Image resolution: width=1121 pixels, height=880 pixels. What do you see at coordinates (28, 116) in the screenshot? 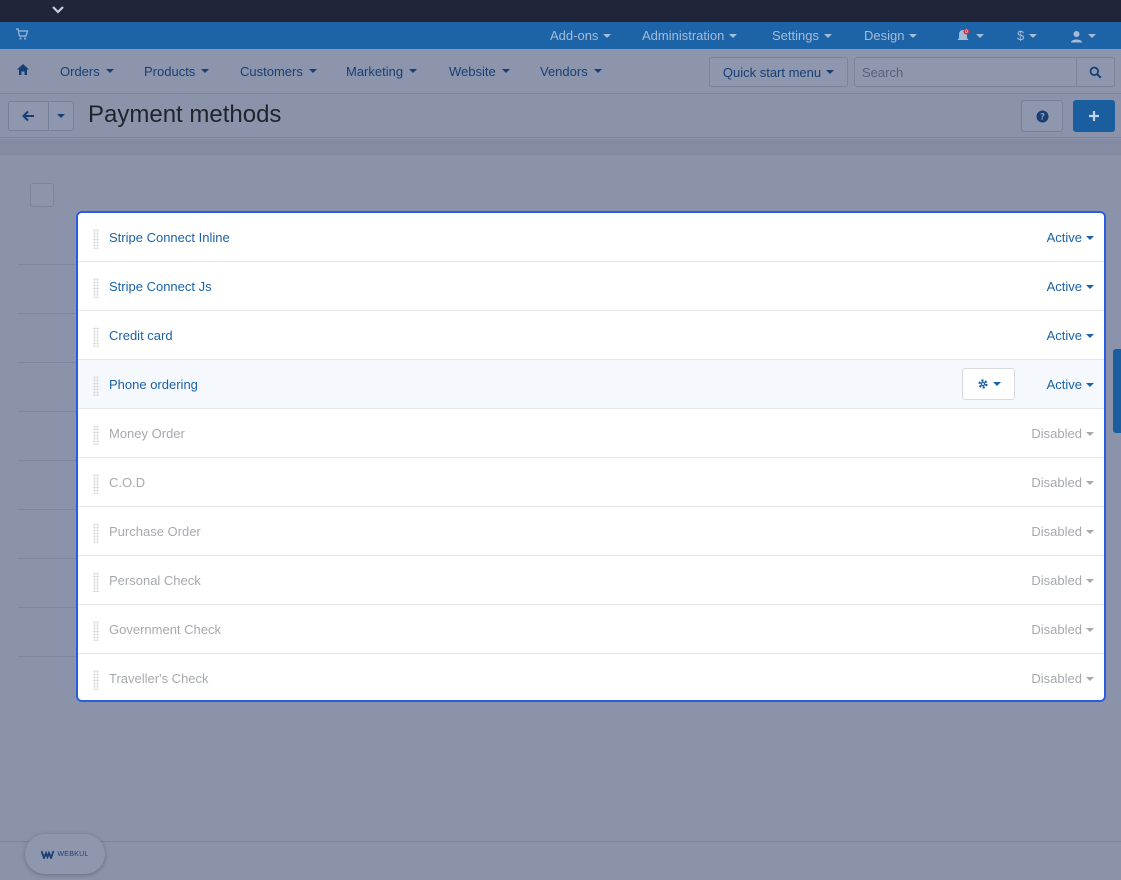
I see `back-button` at bounding box center [28, 116].